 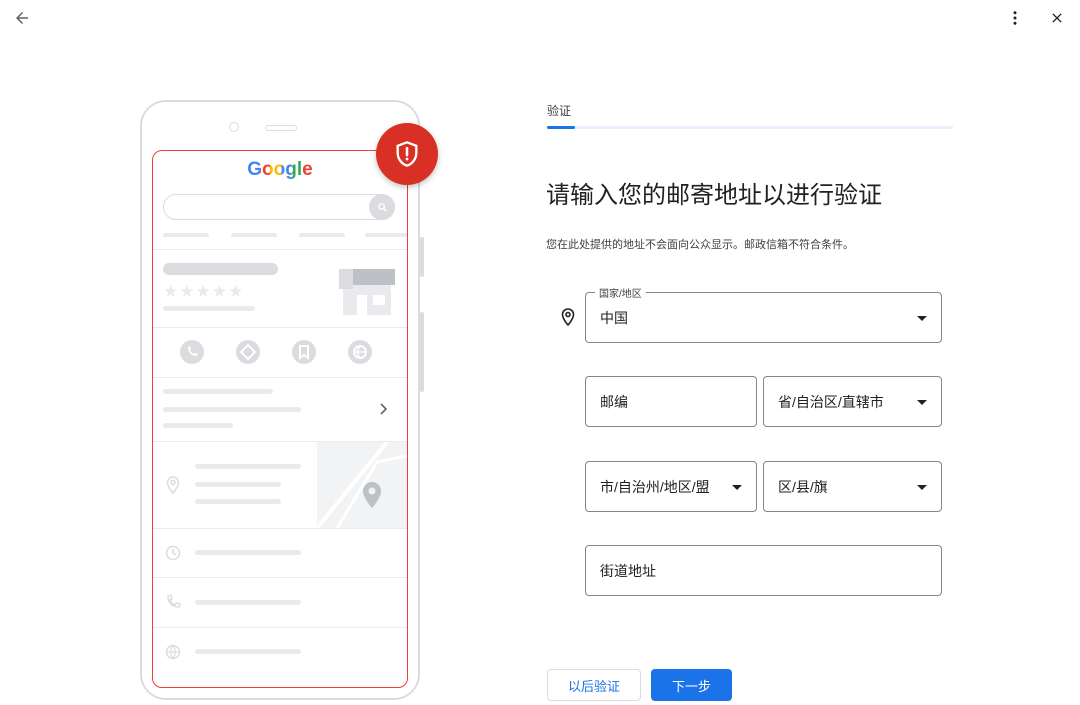 What do you see at coordinates (714, 195) in the screenshot?
I see `page-title: 请输入您的邮寄地址以进行验证` at bounding box center [714, 195].